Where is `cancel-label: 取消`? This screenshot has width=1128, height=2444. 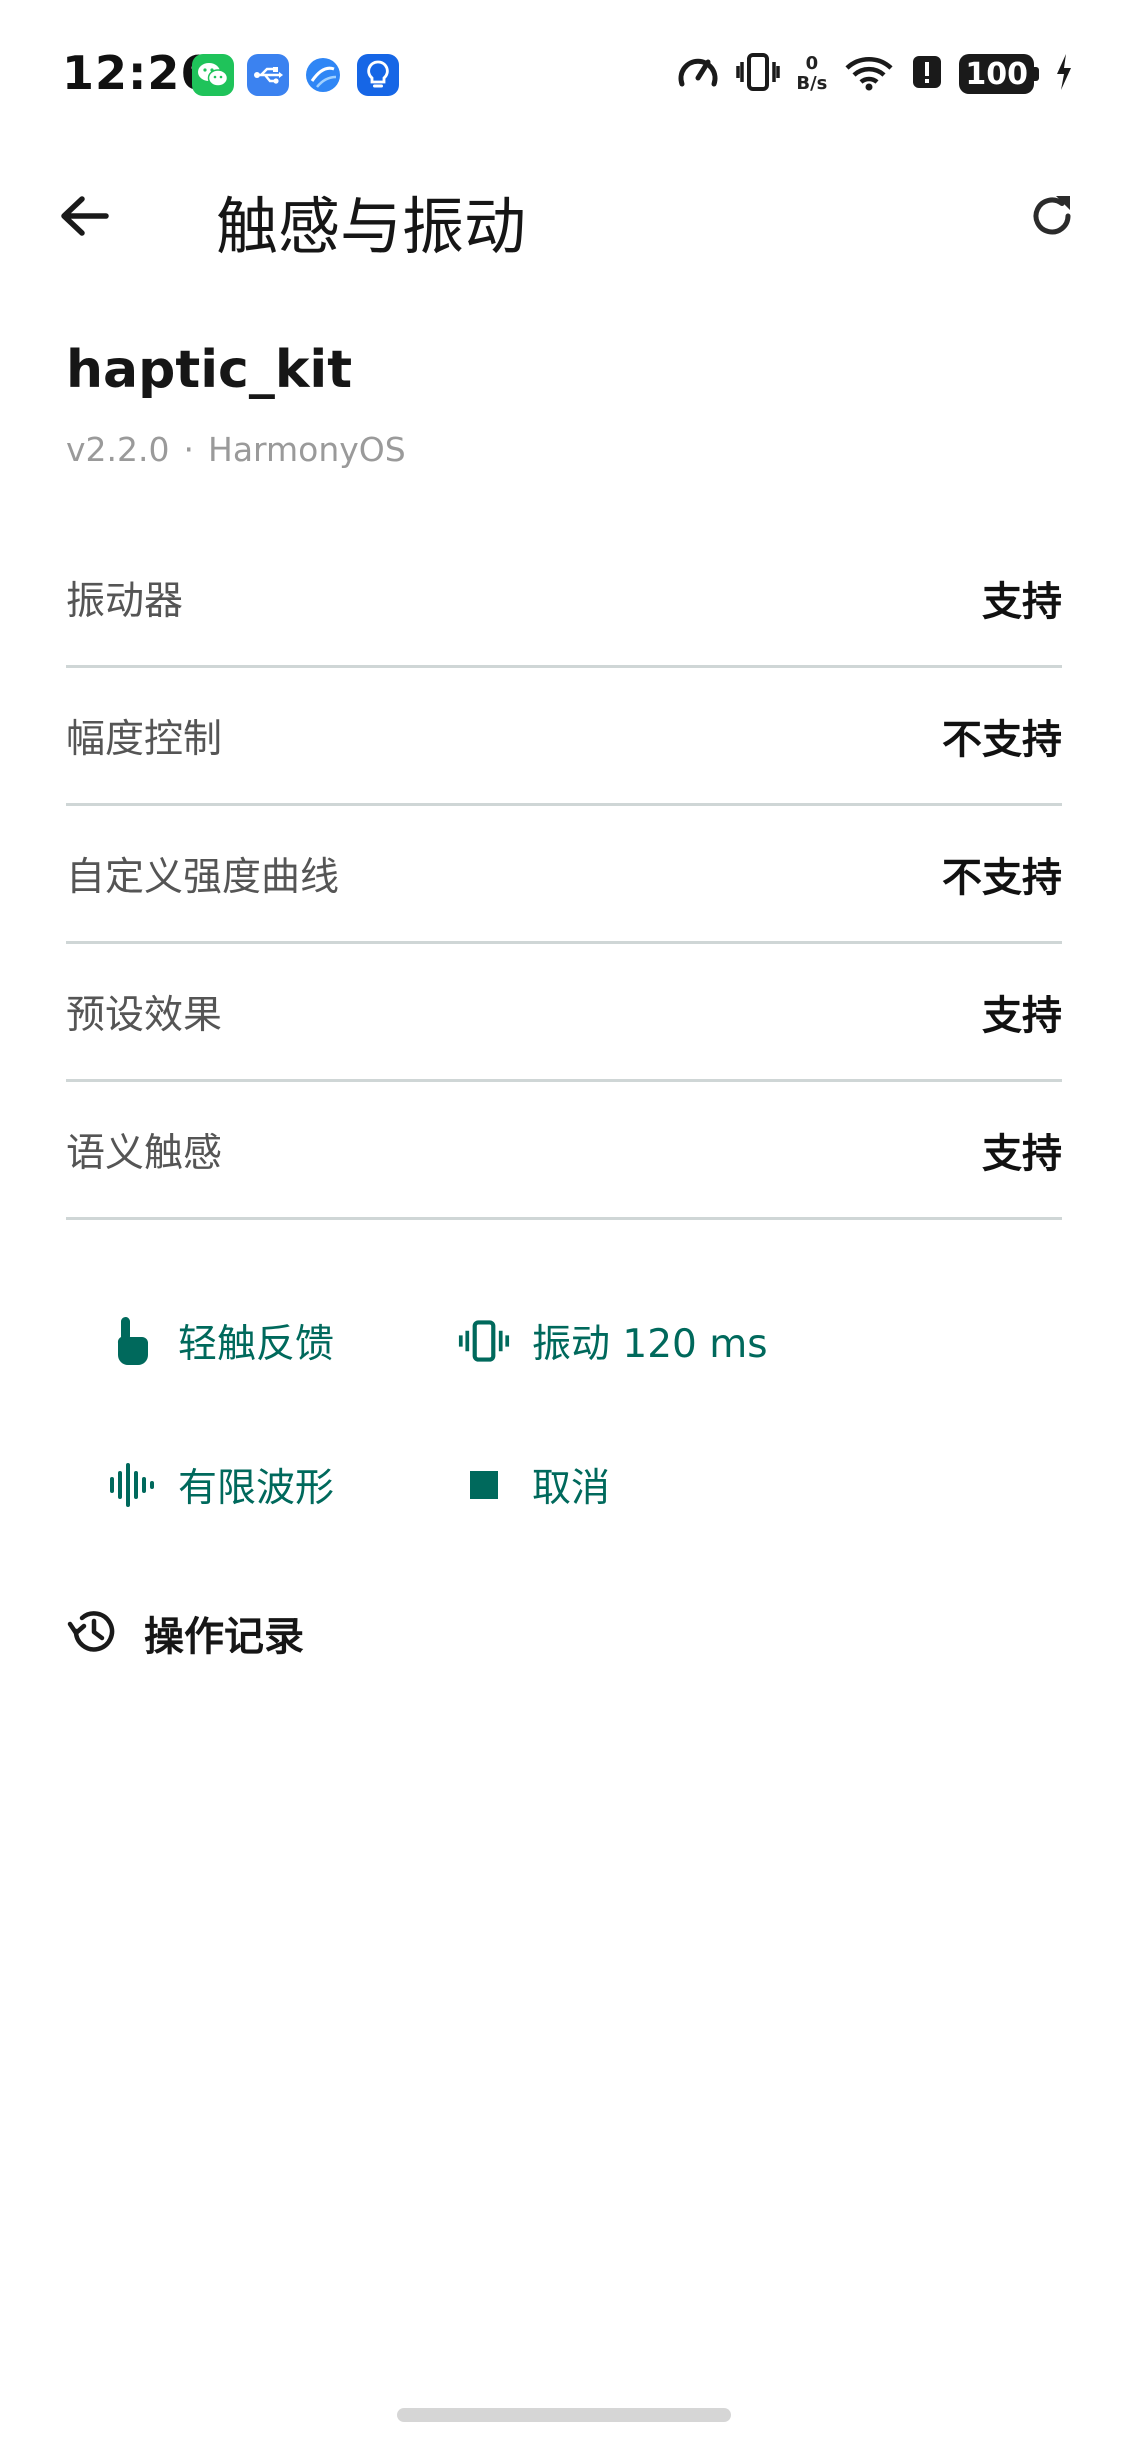
cancel-label: 取消 is located at coordinates (571, 1488).